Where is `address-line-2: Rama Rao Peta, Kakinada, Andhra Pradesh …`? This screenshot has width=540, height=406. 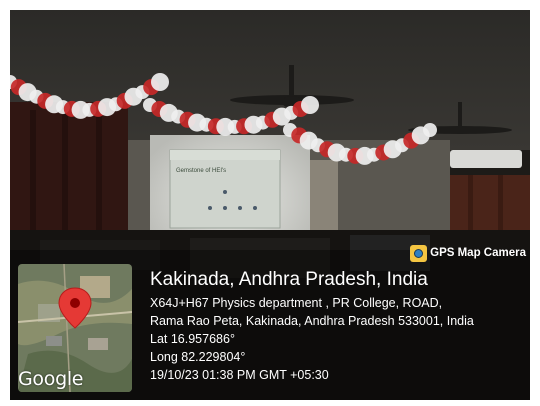 address-line-2: Rama Rao Peta, Kakinada, Andhra Pradesh … is located at coordinates (312, 321).